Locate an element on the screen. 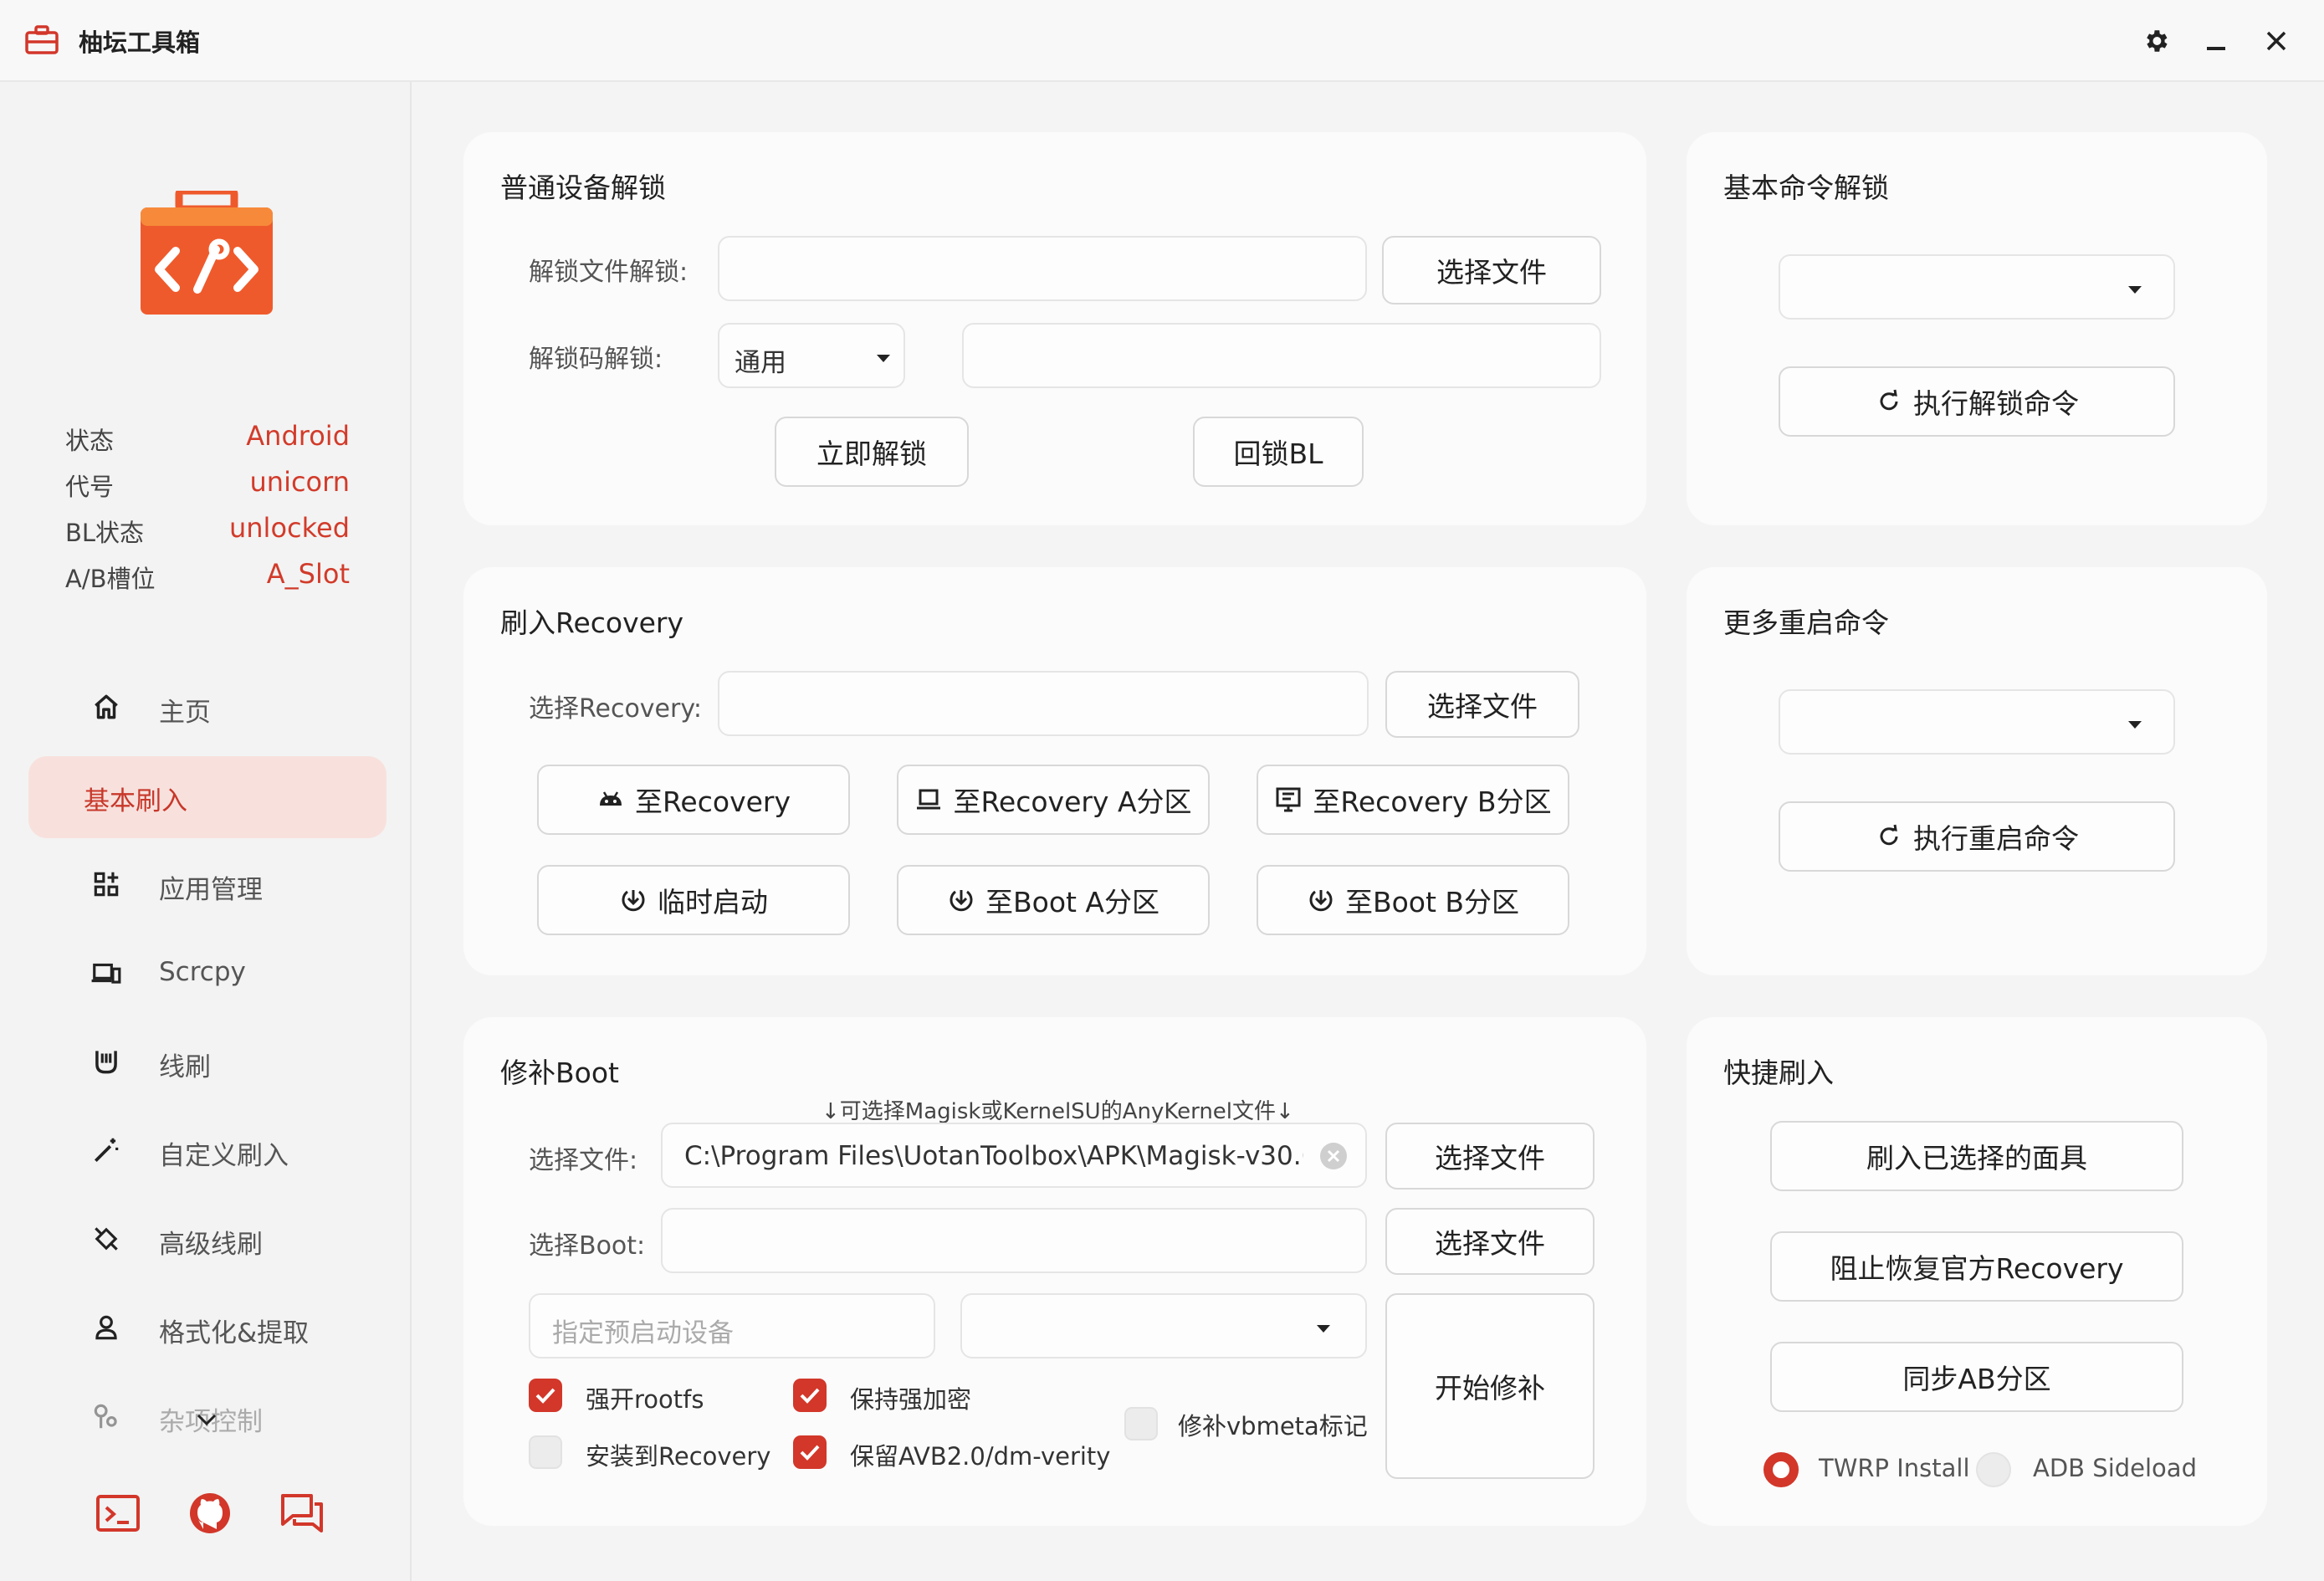 This screenshot has width=2324, height=1581. start-patch-button: 开始修补 is located at coordinates (1490, 1386).